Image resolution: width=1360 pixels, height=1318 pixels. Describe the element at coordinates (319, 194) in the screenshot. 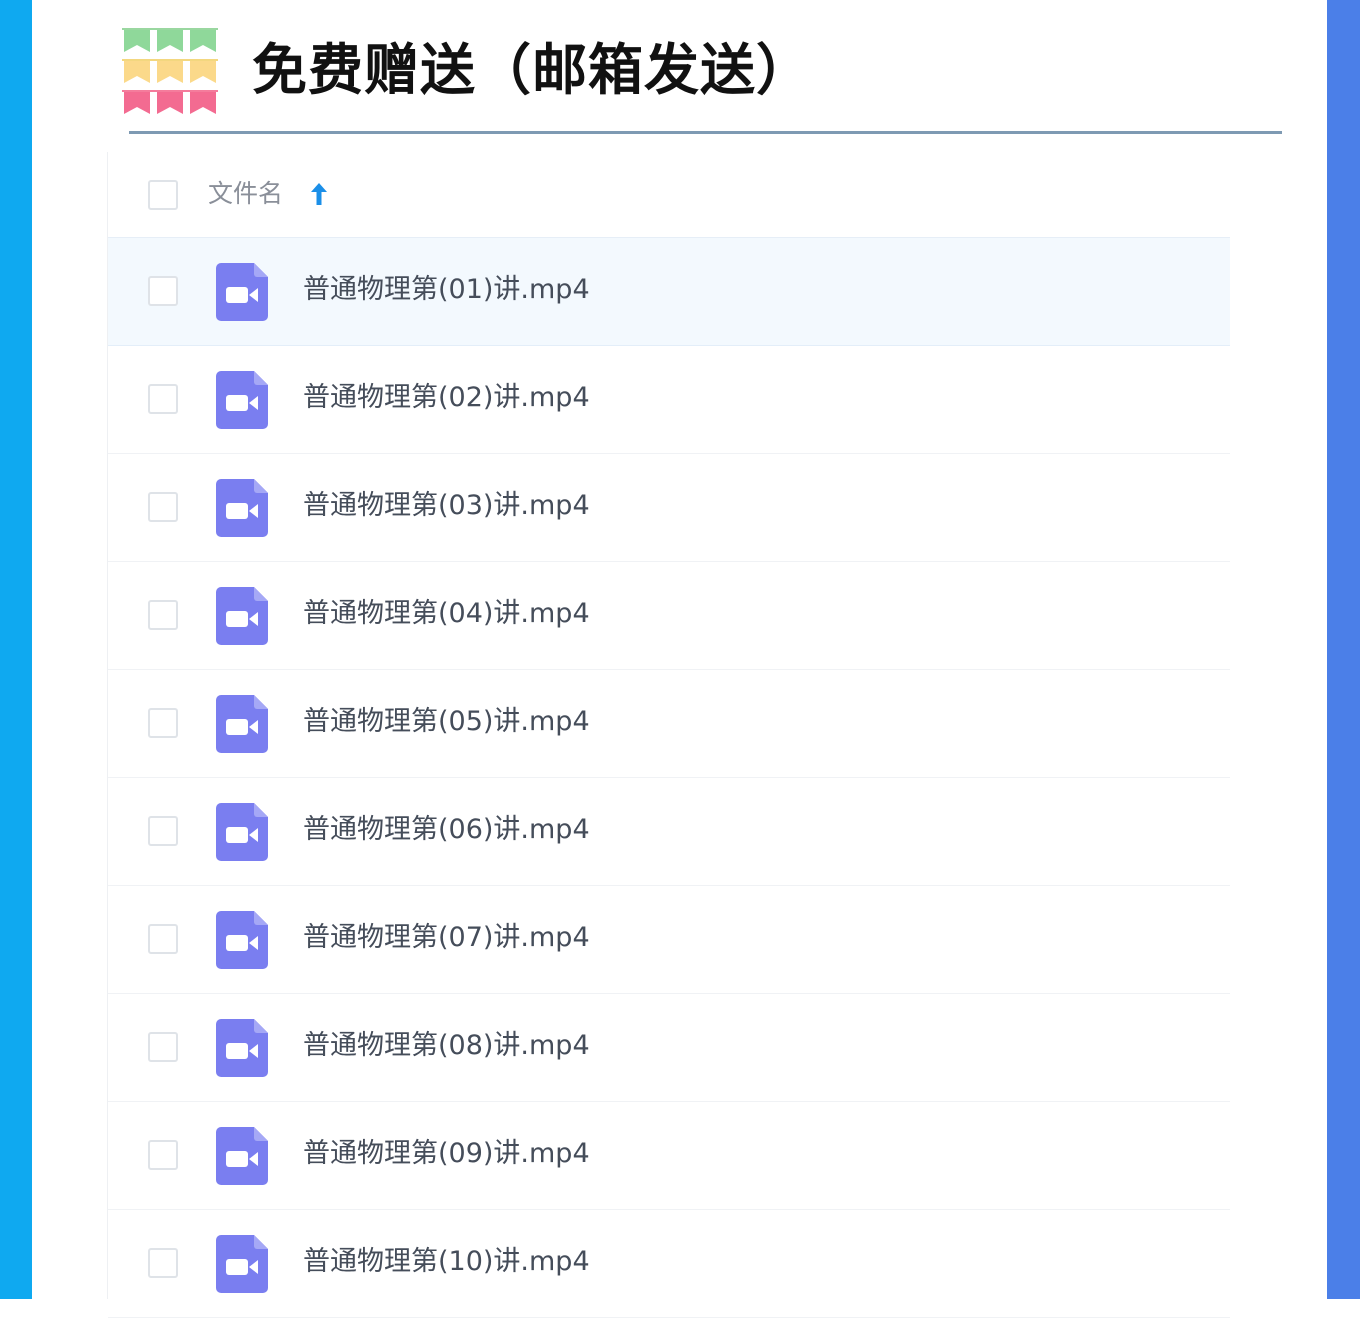

I see `arrow-up-icon` at that location.